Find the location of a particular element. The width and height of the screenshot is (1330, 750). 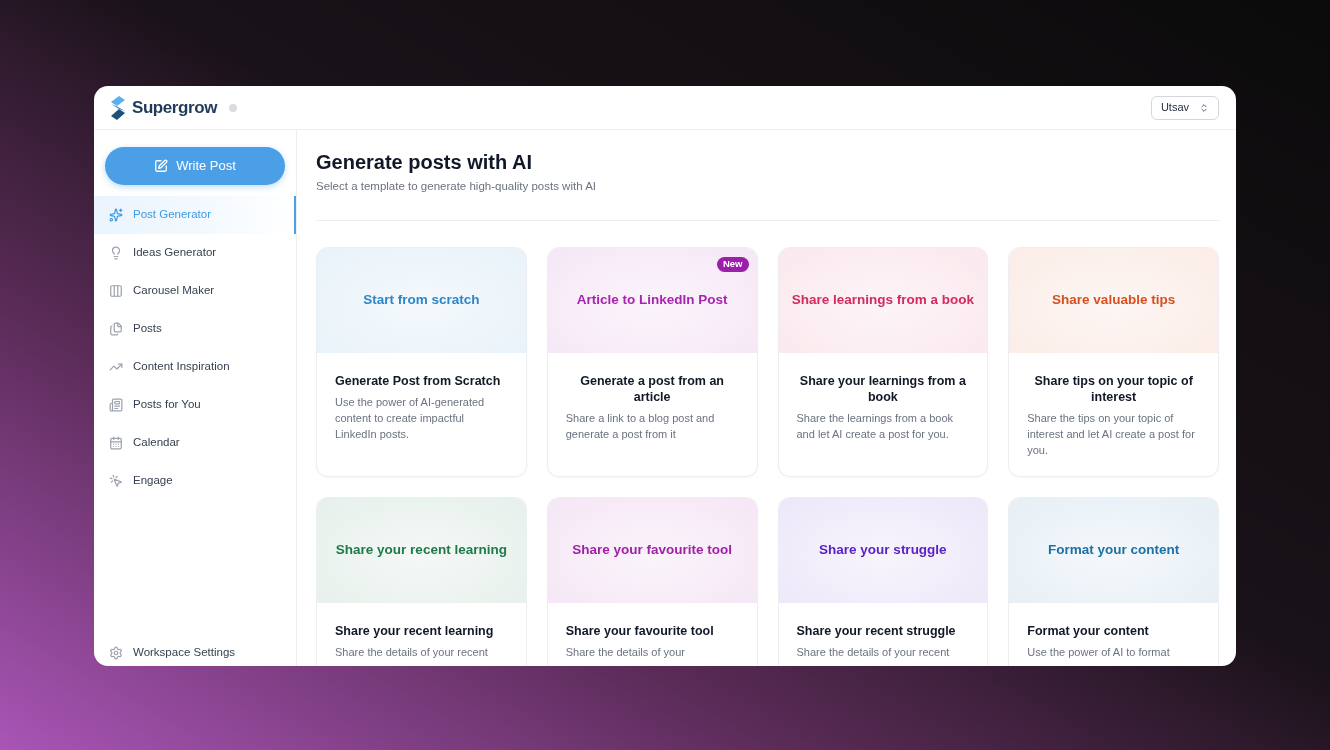

banner-title: Share your recent learning is located at coordinates (421, 550).